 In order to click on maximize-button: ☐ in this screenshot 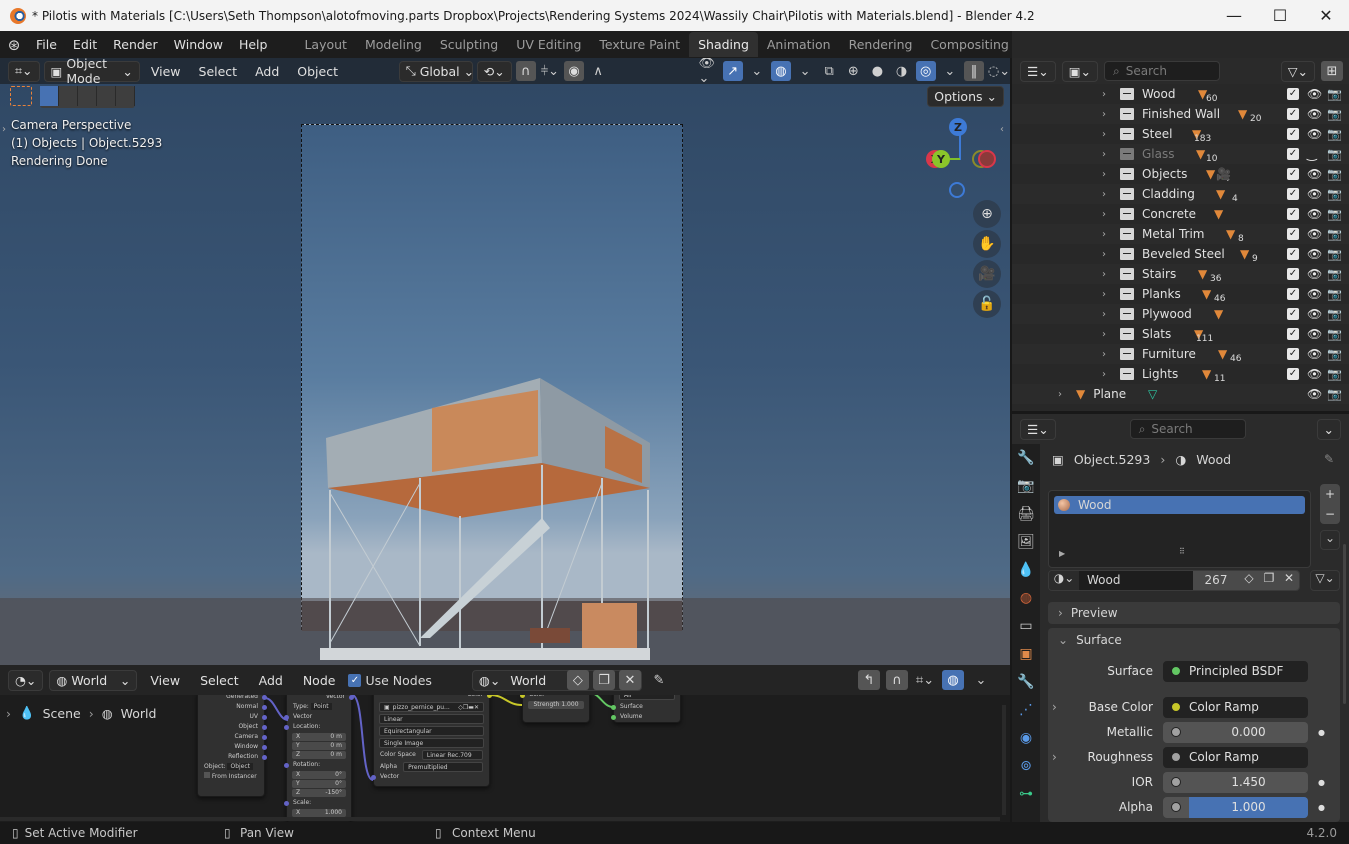, I will do `click(1280, 15)`.